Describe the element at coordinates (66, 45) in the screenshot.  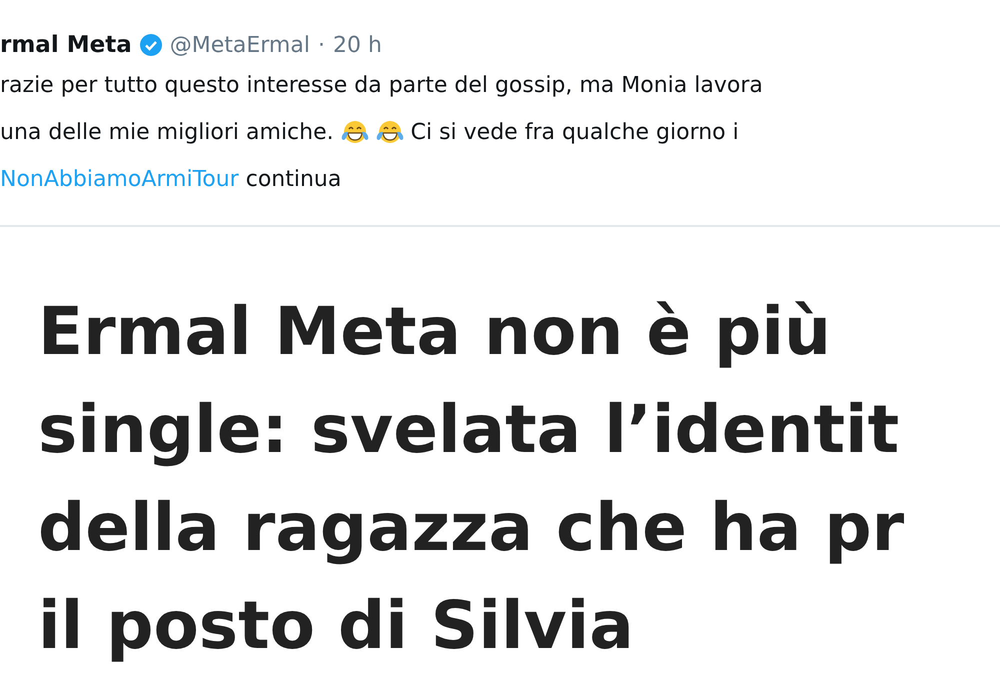
I see `author-name: rmal Meta` at that location.